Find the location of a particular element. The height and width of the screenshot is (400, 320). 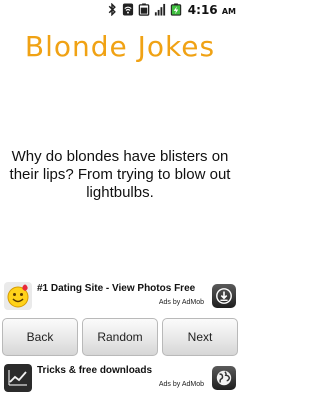

charging-icon is located at coordinates (175, 9).